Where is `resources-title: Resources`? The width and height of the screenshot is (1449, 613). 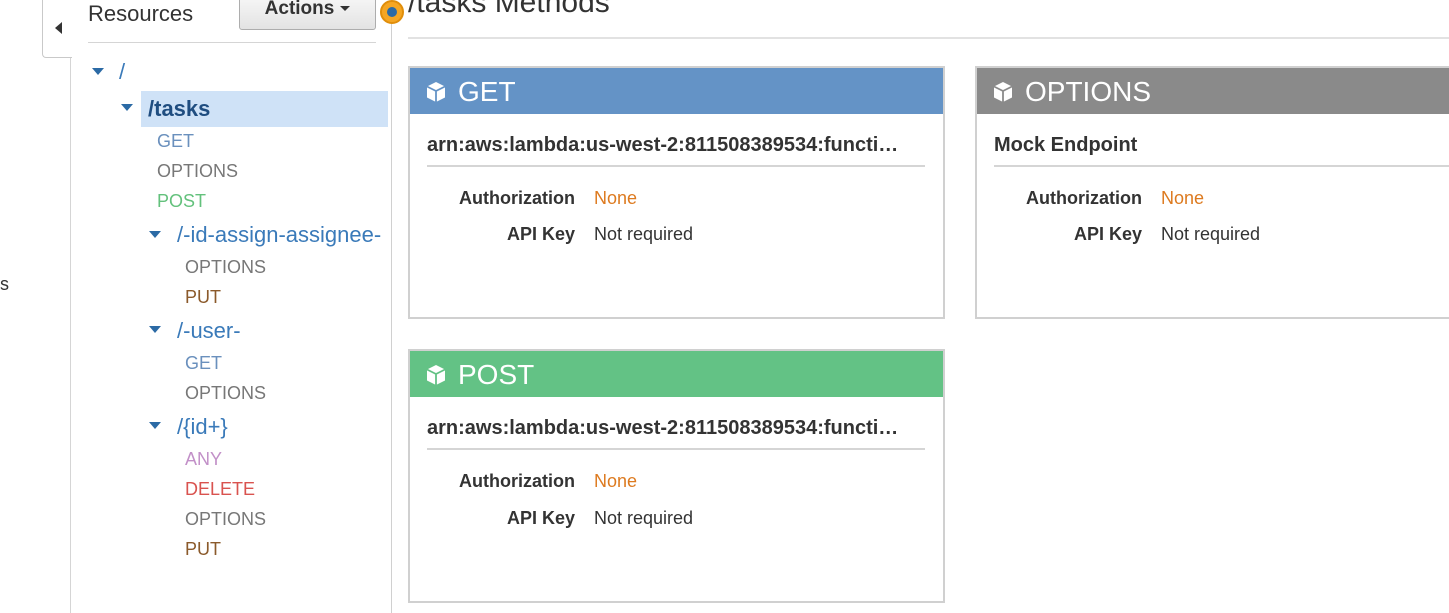 resources-title: Resources is located at coordinates (141, 13).